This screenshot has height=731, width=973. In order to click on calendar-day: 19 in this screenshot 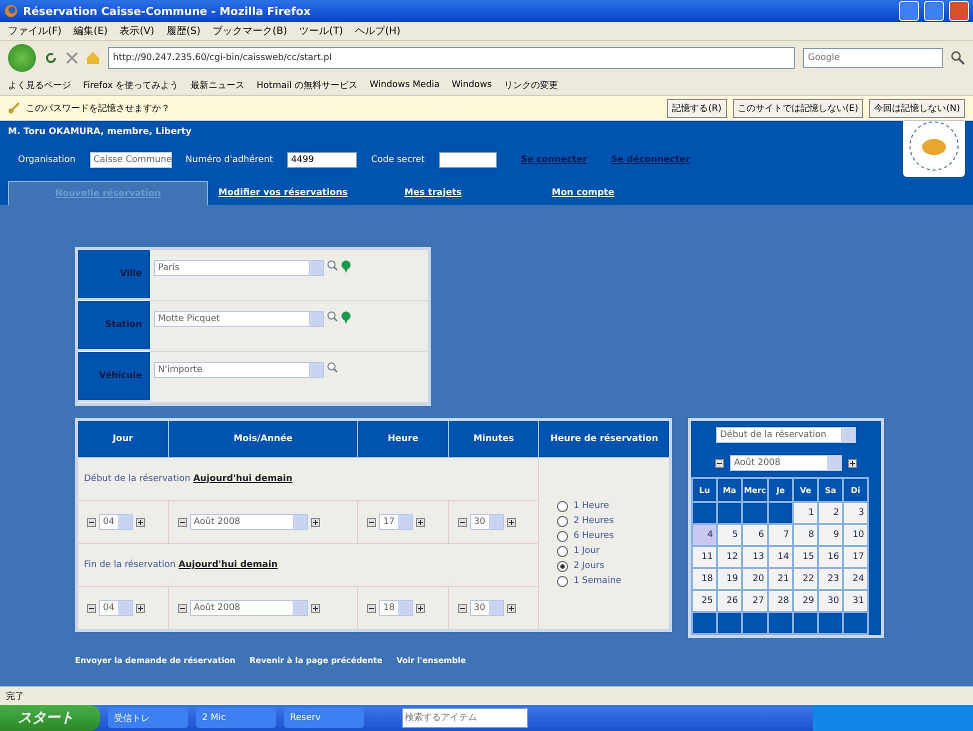, I will do `click(729, 579)`.